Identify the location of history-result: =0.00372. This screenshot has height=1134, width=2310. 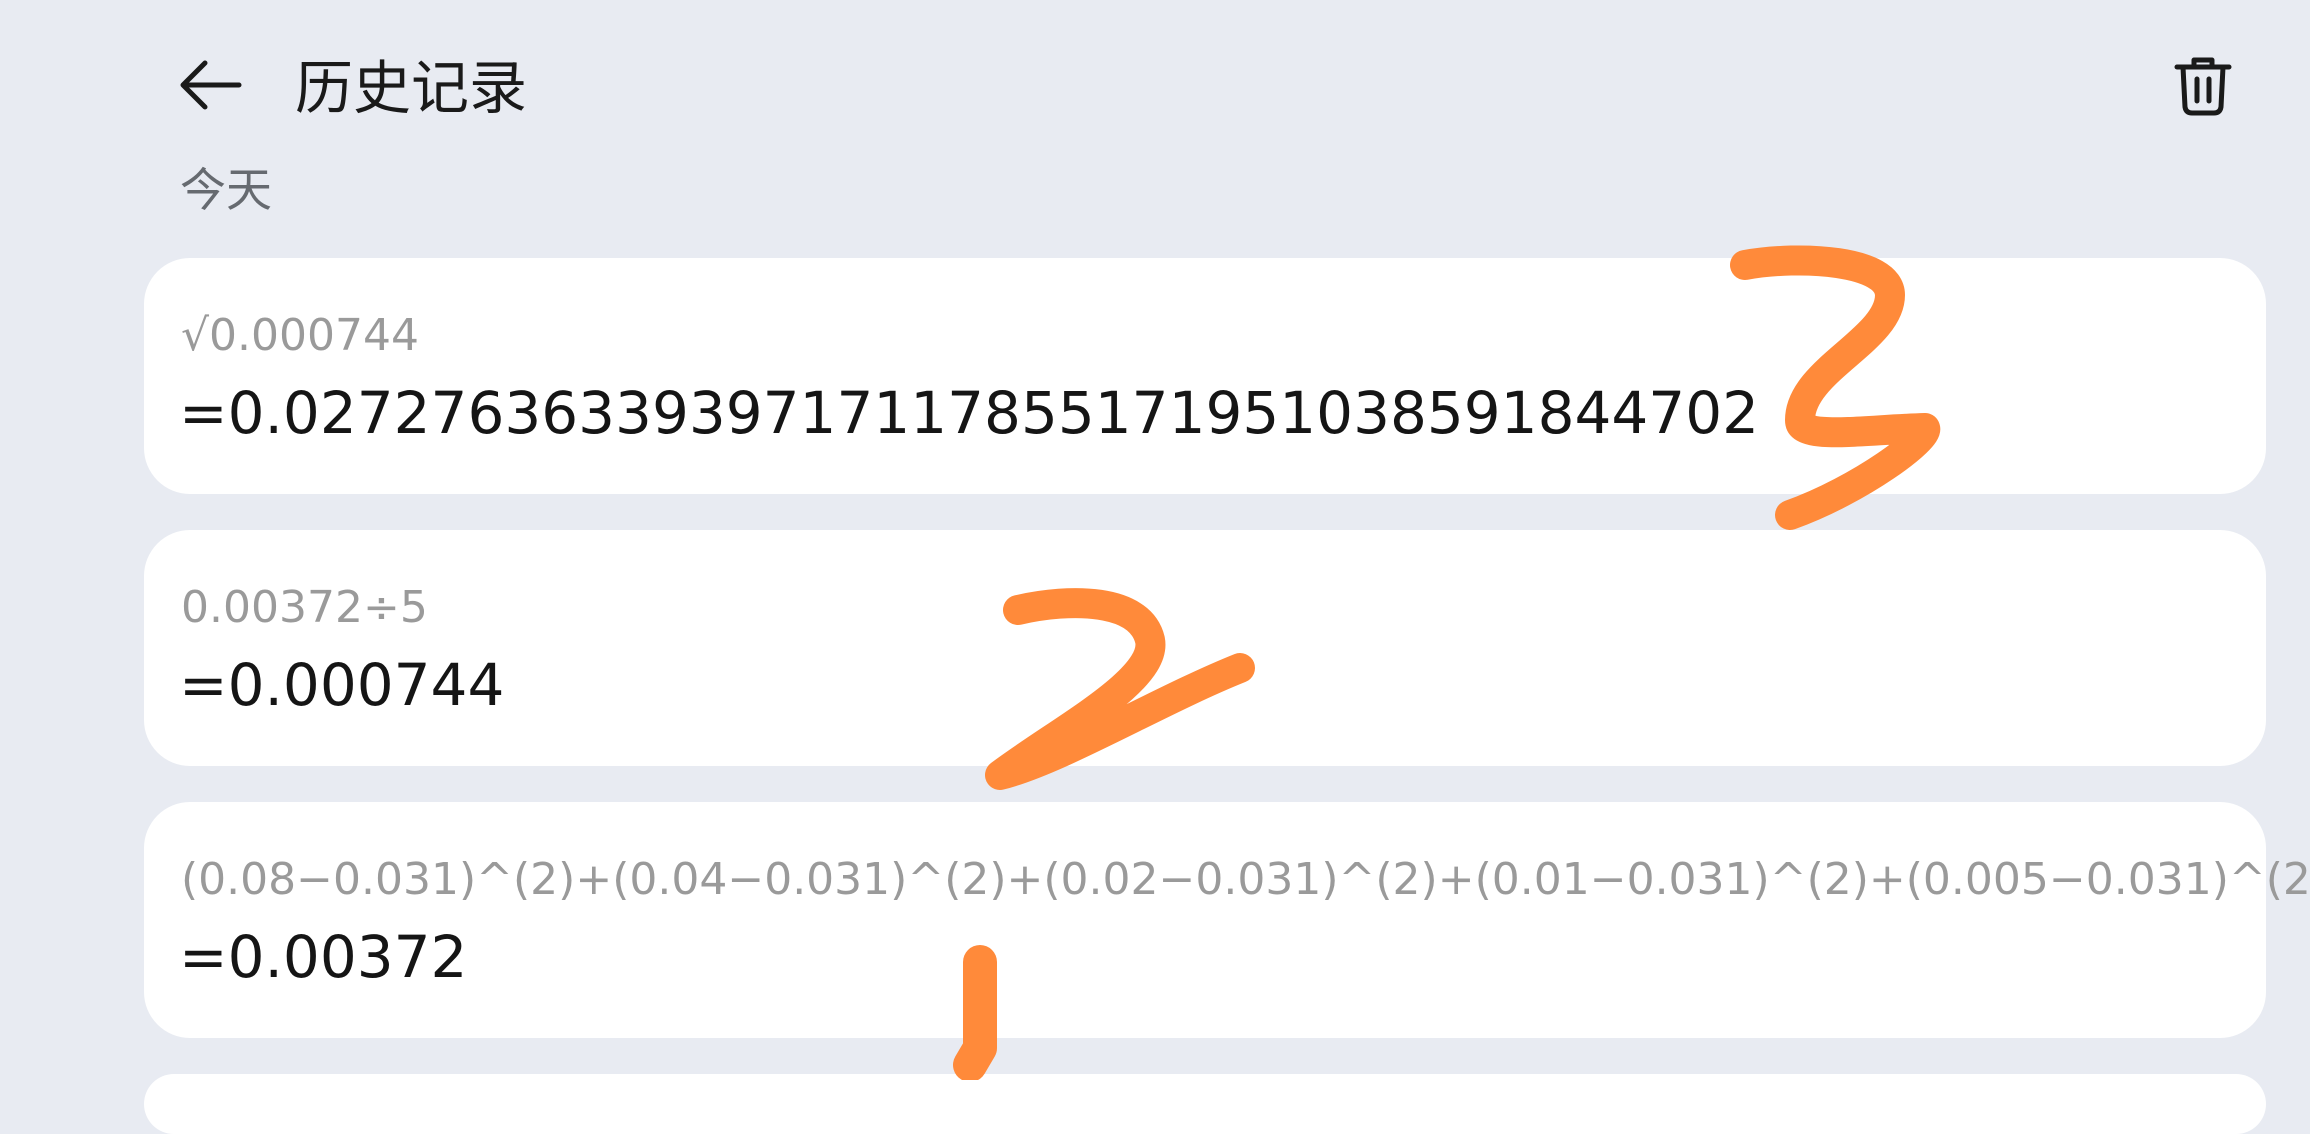
(323, 957).